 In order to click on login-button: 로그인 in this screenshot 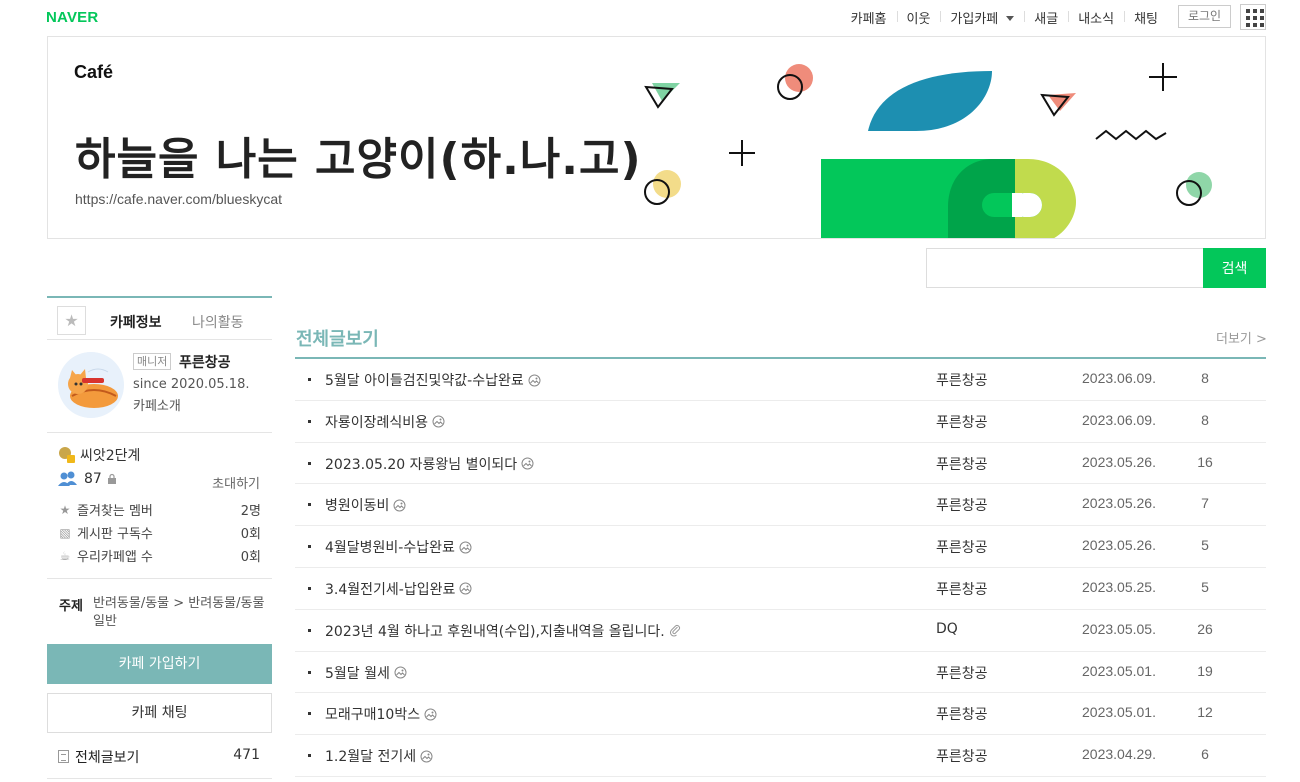, I will do `click(1204, 16)`.